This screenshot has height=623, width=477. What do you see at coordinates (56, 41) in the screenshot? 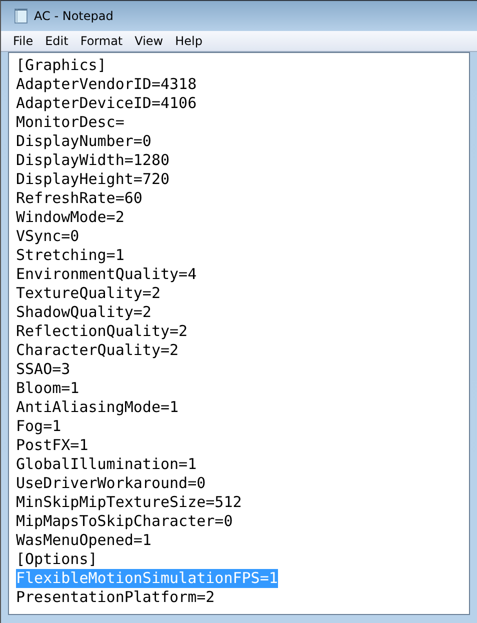
I see `menu-item: Edit` at bounding box center [56, 41].